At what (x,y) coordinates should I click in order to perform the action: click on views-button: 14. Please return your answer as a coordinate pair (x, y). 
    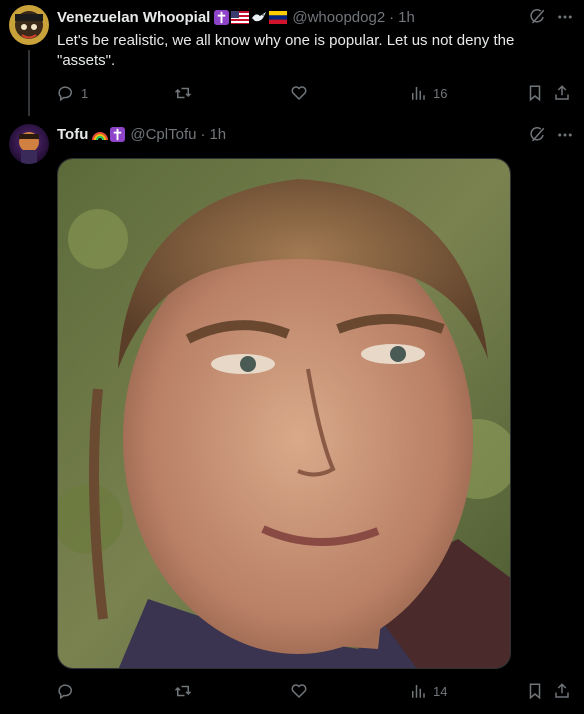
    Looking at the image, I should click on (428, 691).